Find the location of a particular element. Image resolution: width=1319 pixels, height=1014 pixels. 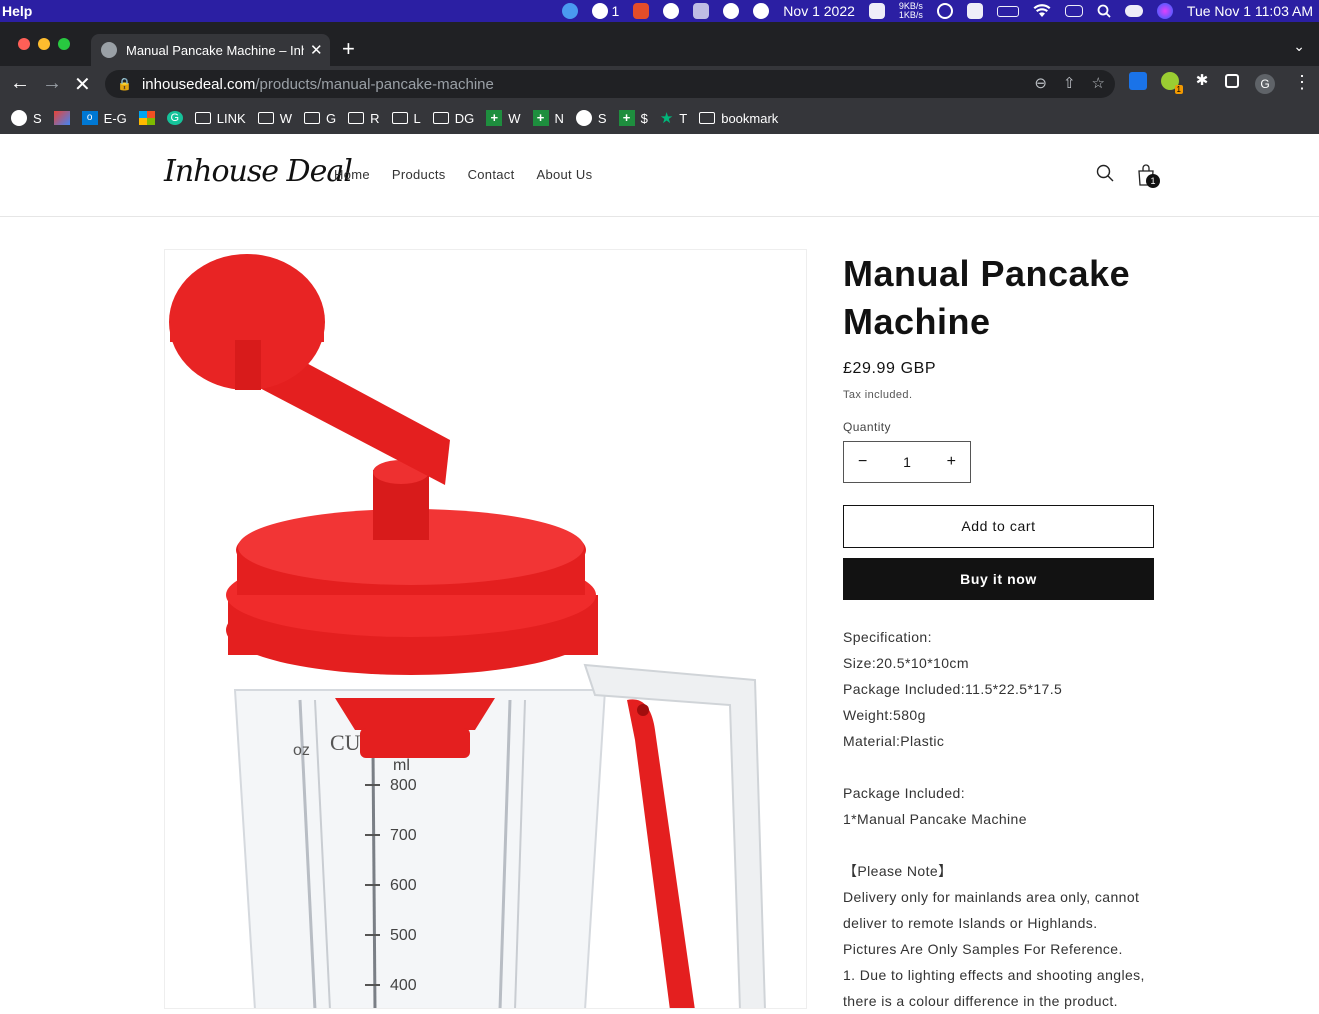

browser-tab-active: Manual Pancake Machine – Inhouse Deal ✕ is located at coordinates (210, 50).